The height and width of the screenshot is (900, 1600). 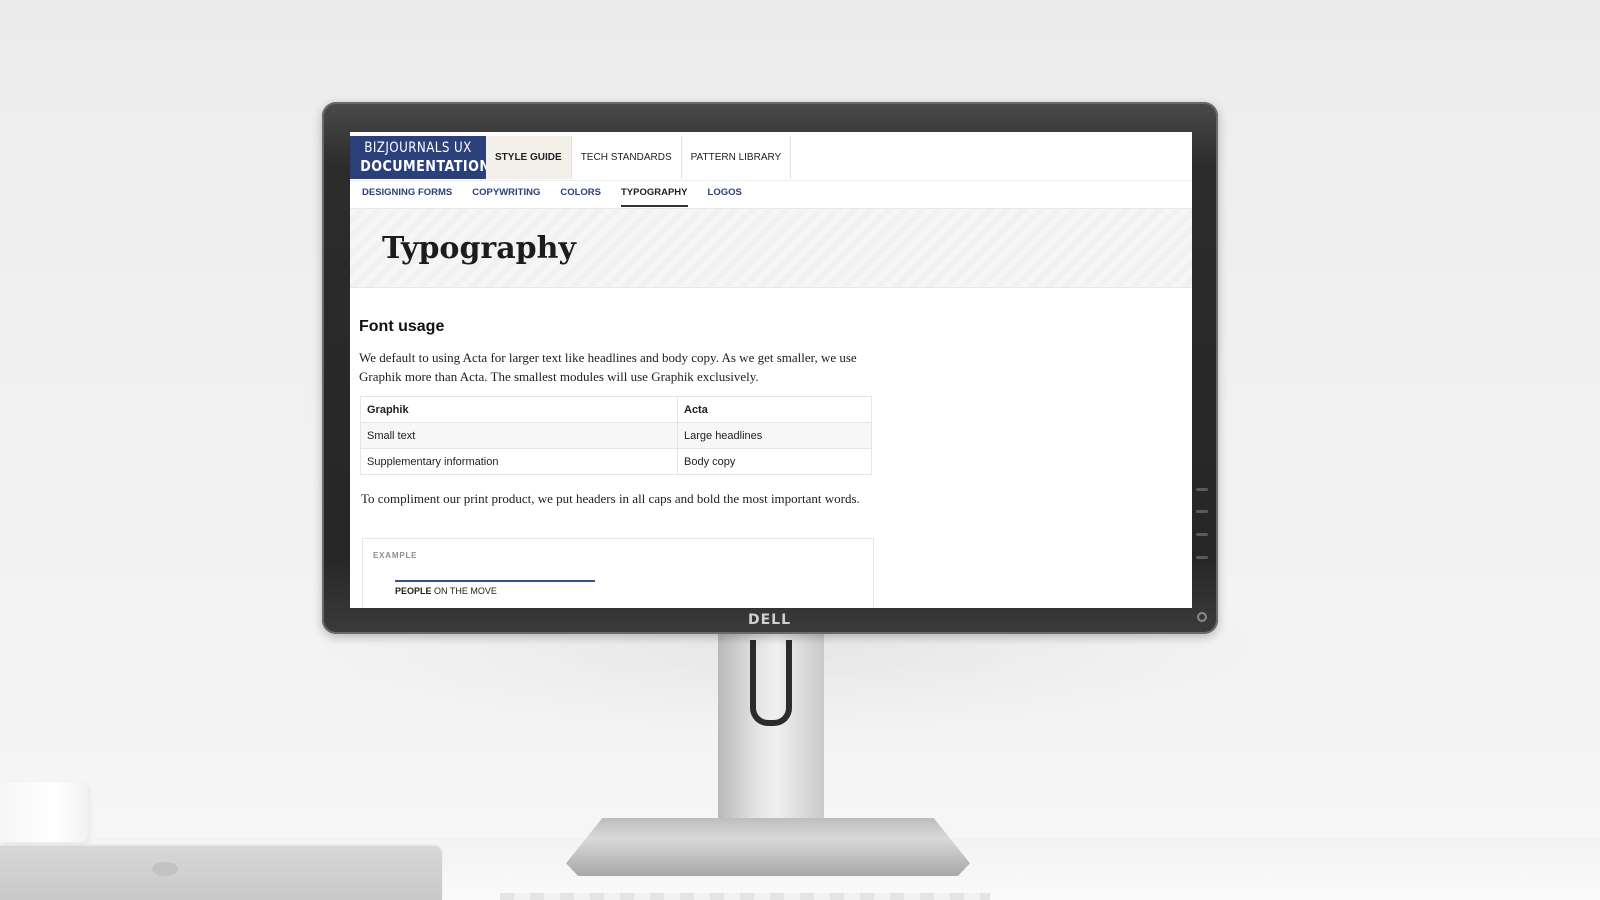 What do you see at coordinates (395, 555) in the screenshot?
I see `example-label: EXAMPLE` at bounding box center [395, 555].